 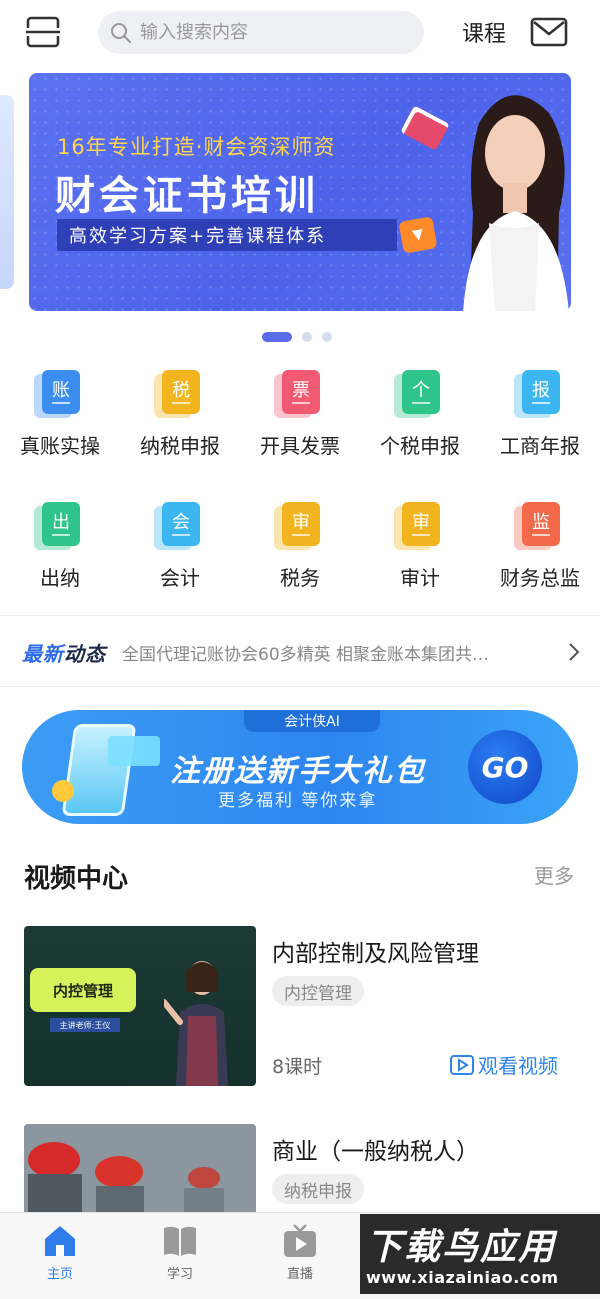 What do you see at coordinates (60, 578) in the screenshot?
I see `menu-label: 出纳` at bounding box center [60, 578].